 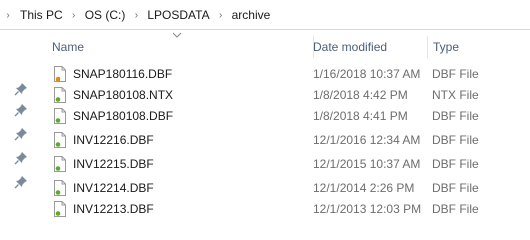 I want to click on file-name: INV12216.DBF, so click(x=113, y=140).